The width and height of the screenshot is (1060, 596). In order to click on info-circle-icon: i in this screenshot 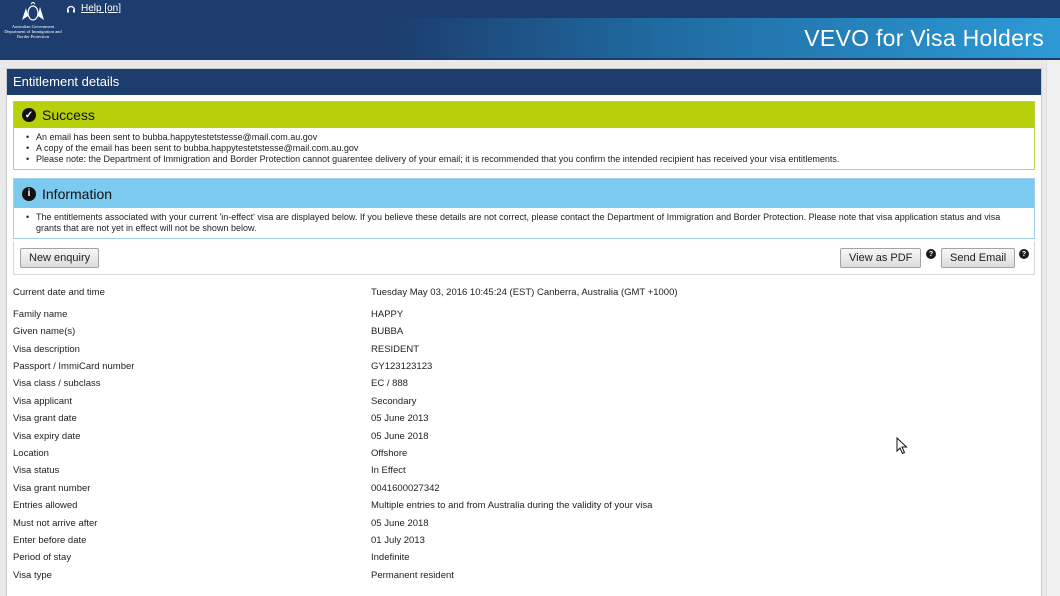, I will do `click(29, 193)`.